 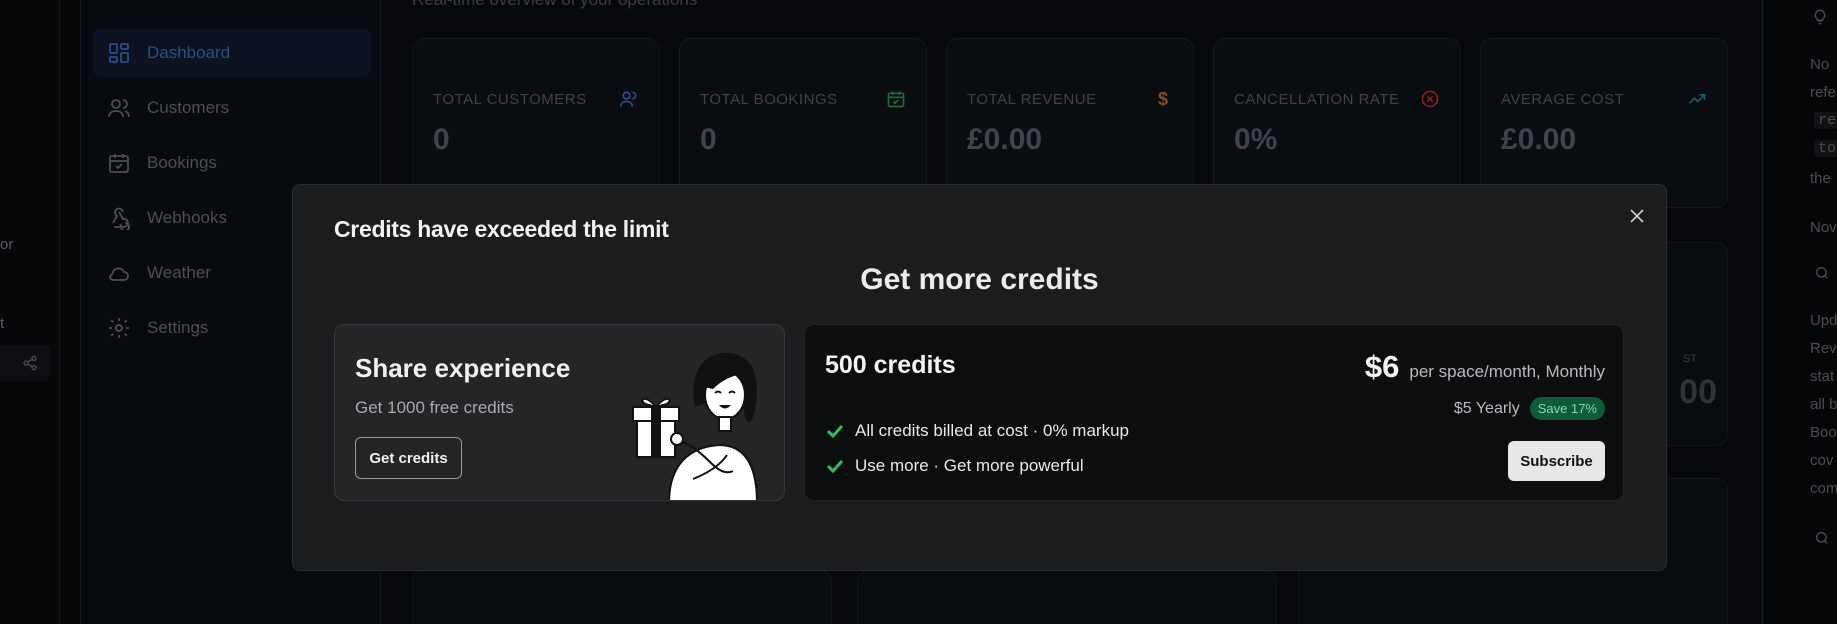 What do you see at coordinates (969, 465) in the screenshot?
I see `feature-text: Use more · Get more powerful` at bounding box center [969, 465].